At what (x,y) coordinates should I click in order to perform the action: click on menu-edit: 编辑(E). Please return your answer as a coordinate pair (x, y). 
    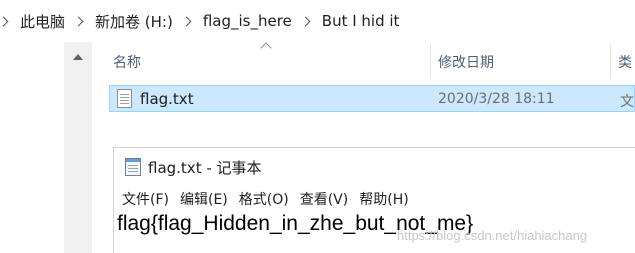
    Looking at the image, I should click on (207, 200).